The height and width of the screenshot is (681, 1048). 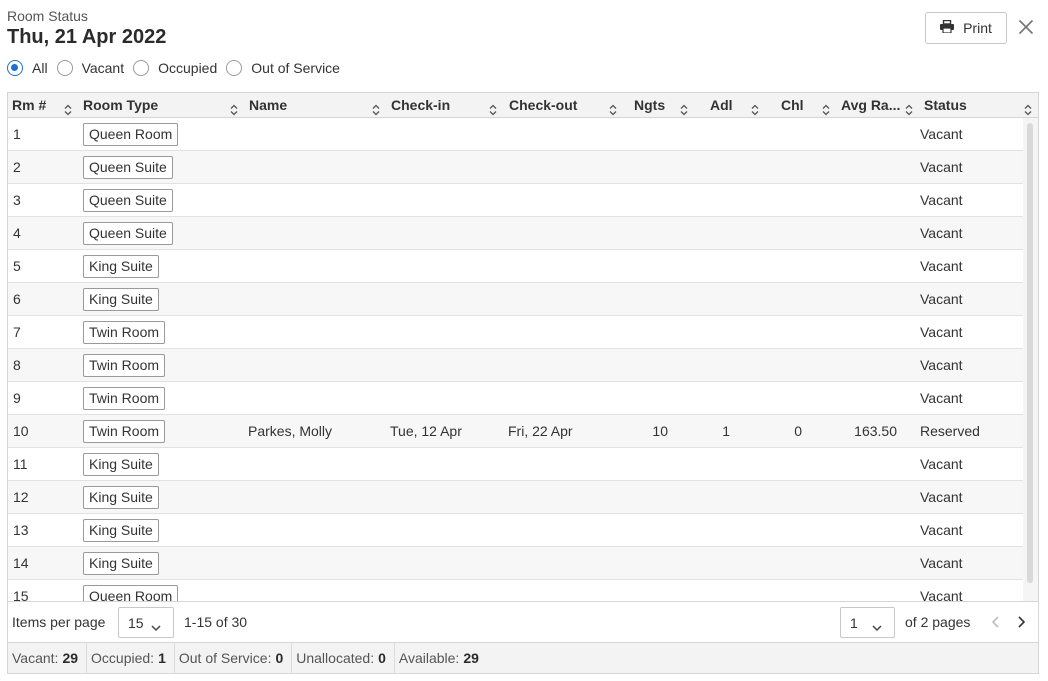 I want to click on column-header-label: Ngts, so click(x=649, y=105).